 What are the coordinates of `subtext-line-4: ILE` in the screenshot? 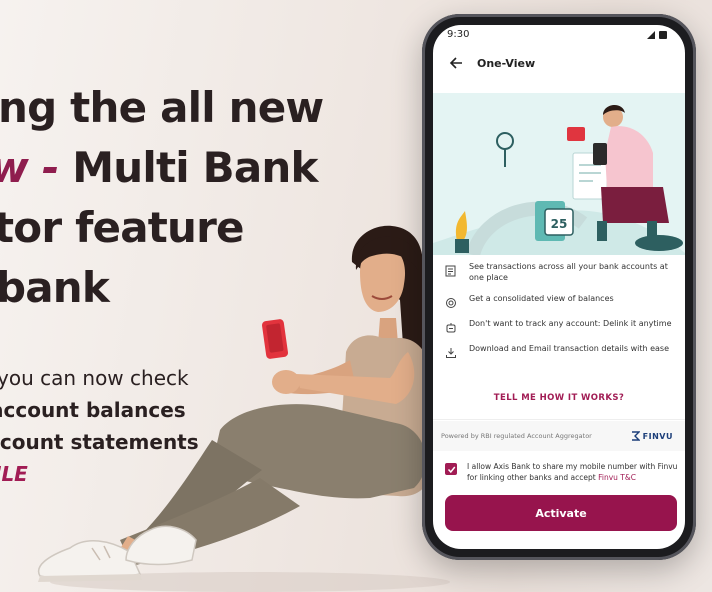 It's located at (14, 474).